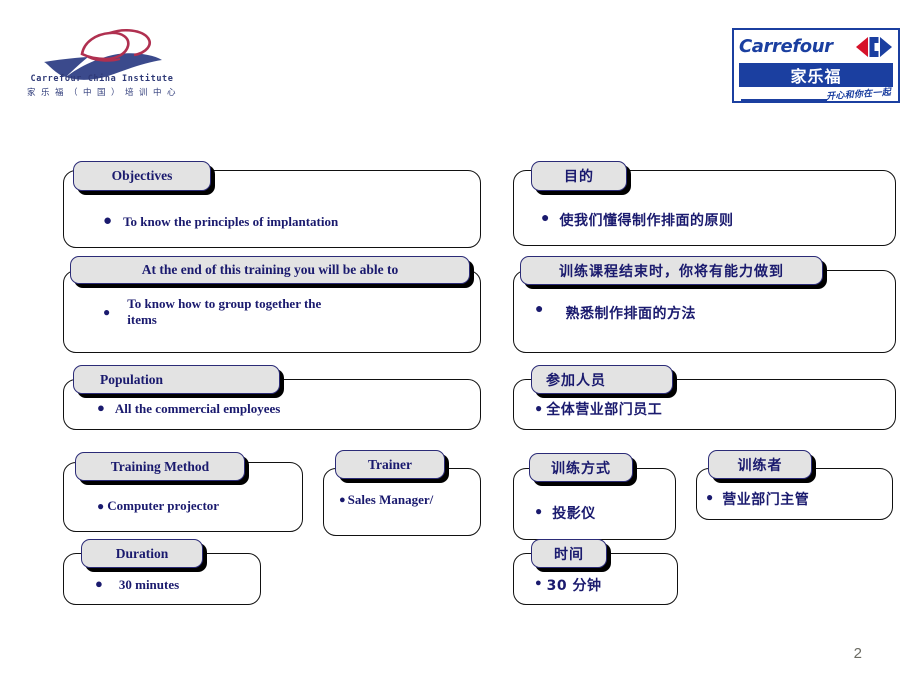  Describe the element at coordinates (874, 47) in the screenshot. I see `carrefour-c-mark-icon` at that location.